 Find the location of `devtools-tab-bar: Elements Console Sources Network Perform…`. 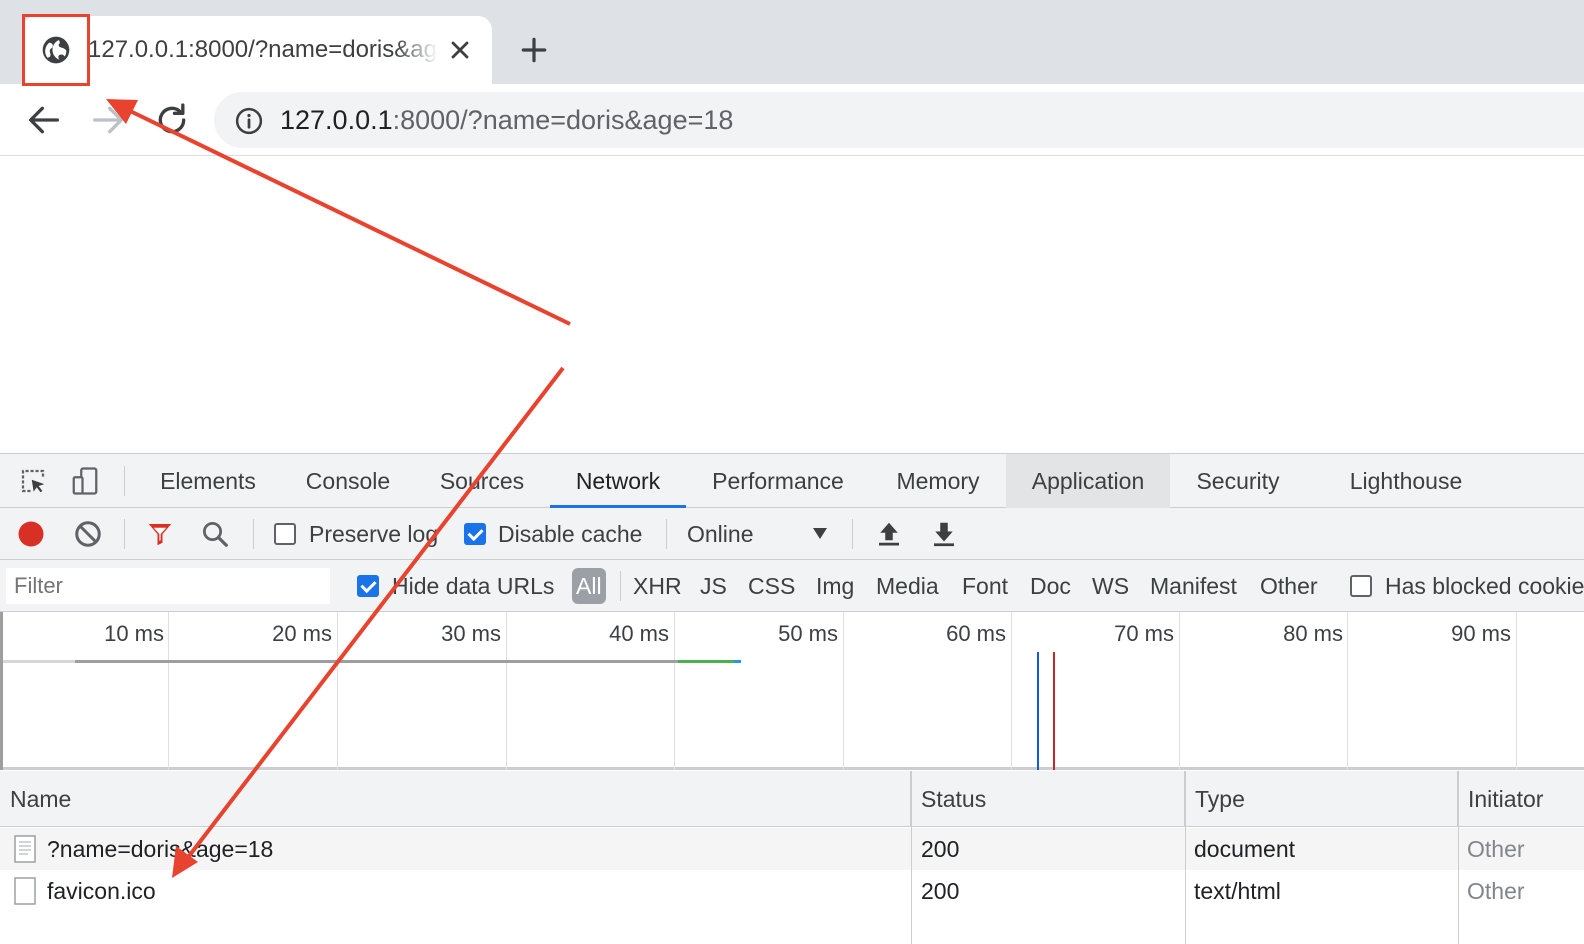

devtools-tab-bar: Elements Console Sources Network Perform… is located at coordinates (792, 481).